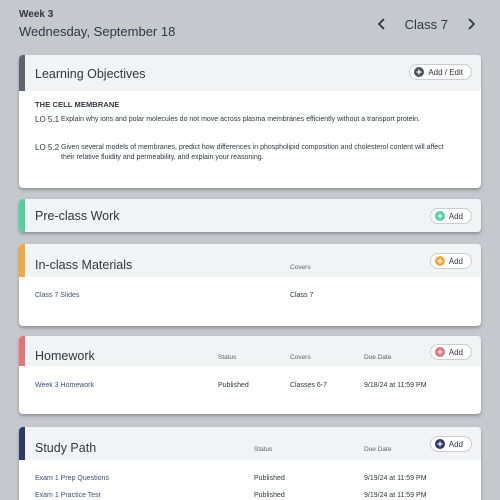 This screenshot has width=500, height=500. I want to click on card-title: Learning Objectives, so click(90, 74).